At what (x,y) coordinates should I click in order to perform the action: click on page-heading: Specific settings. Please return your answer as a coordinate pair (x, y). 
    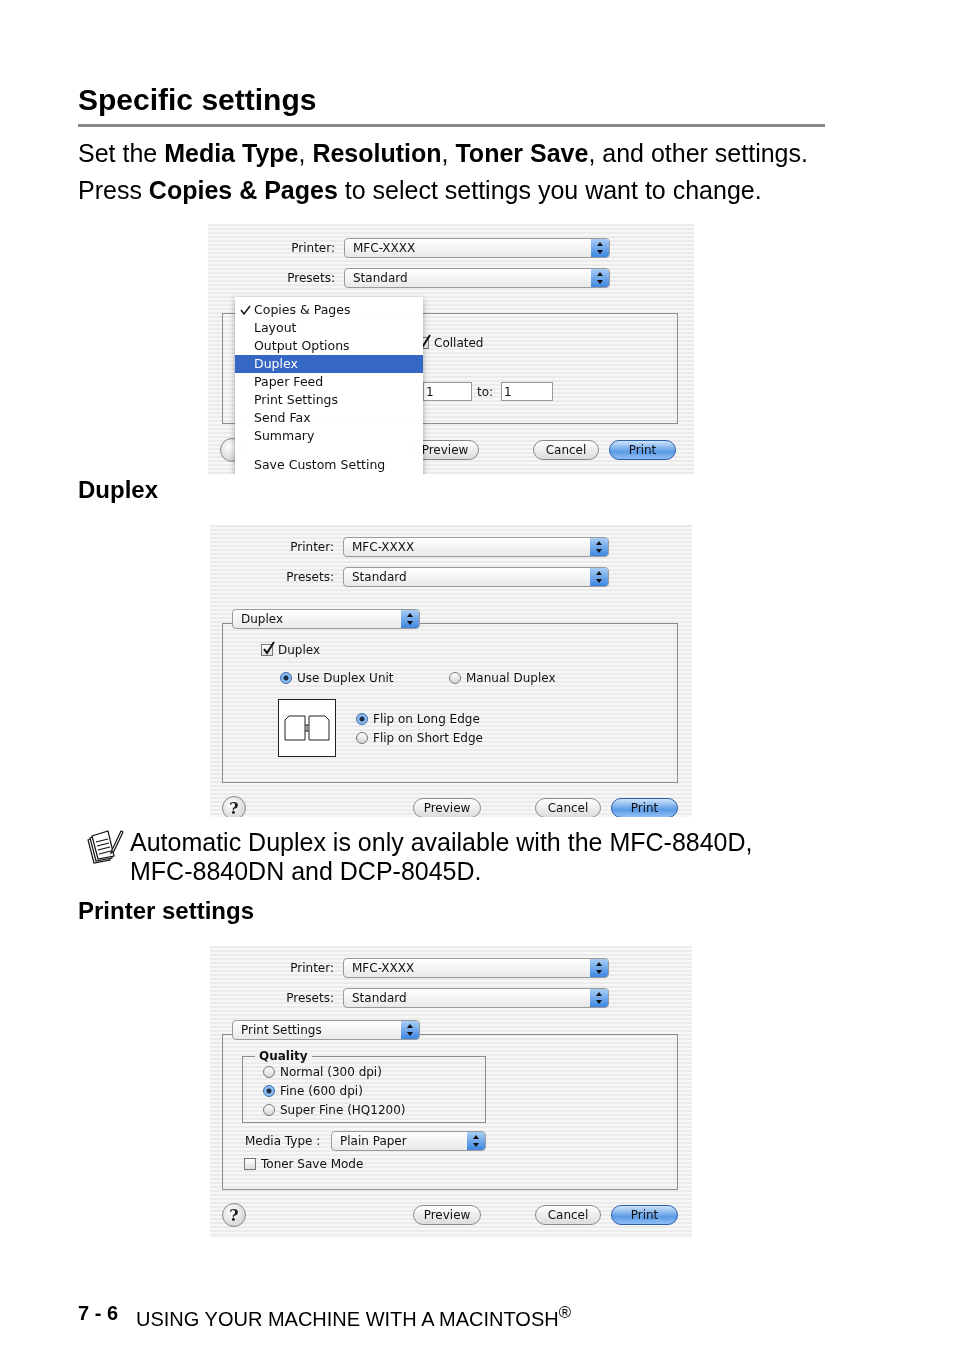
    Looking at the image, I should click on (198, 100).